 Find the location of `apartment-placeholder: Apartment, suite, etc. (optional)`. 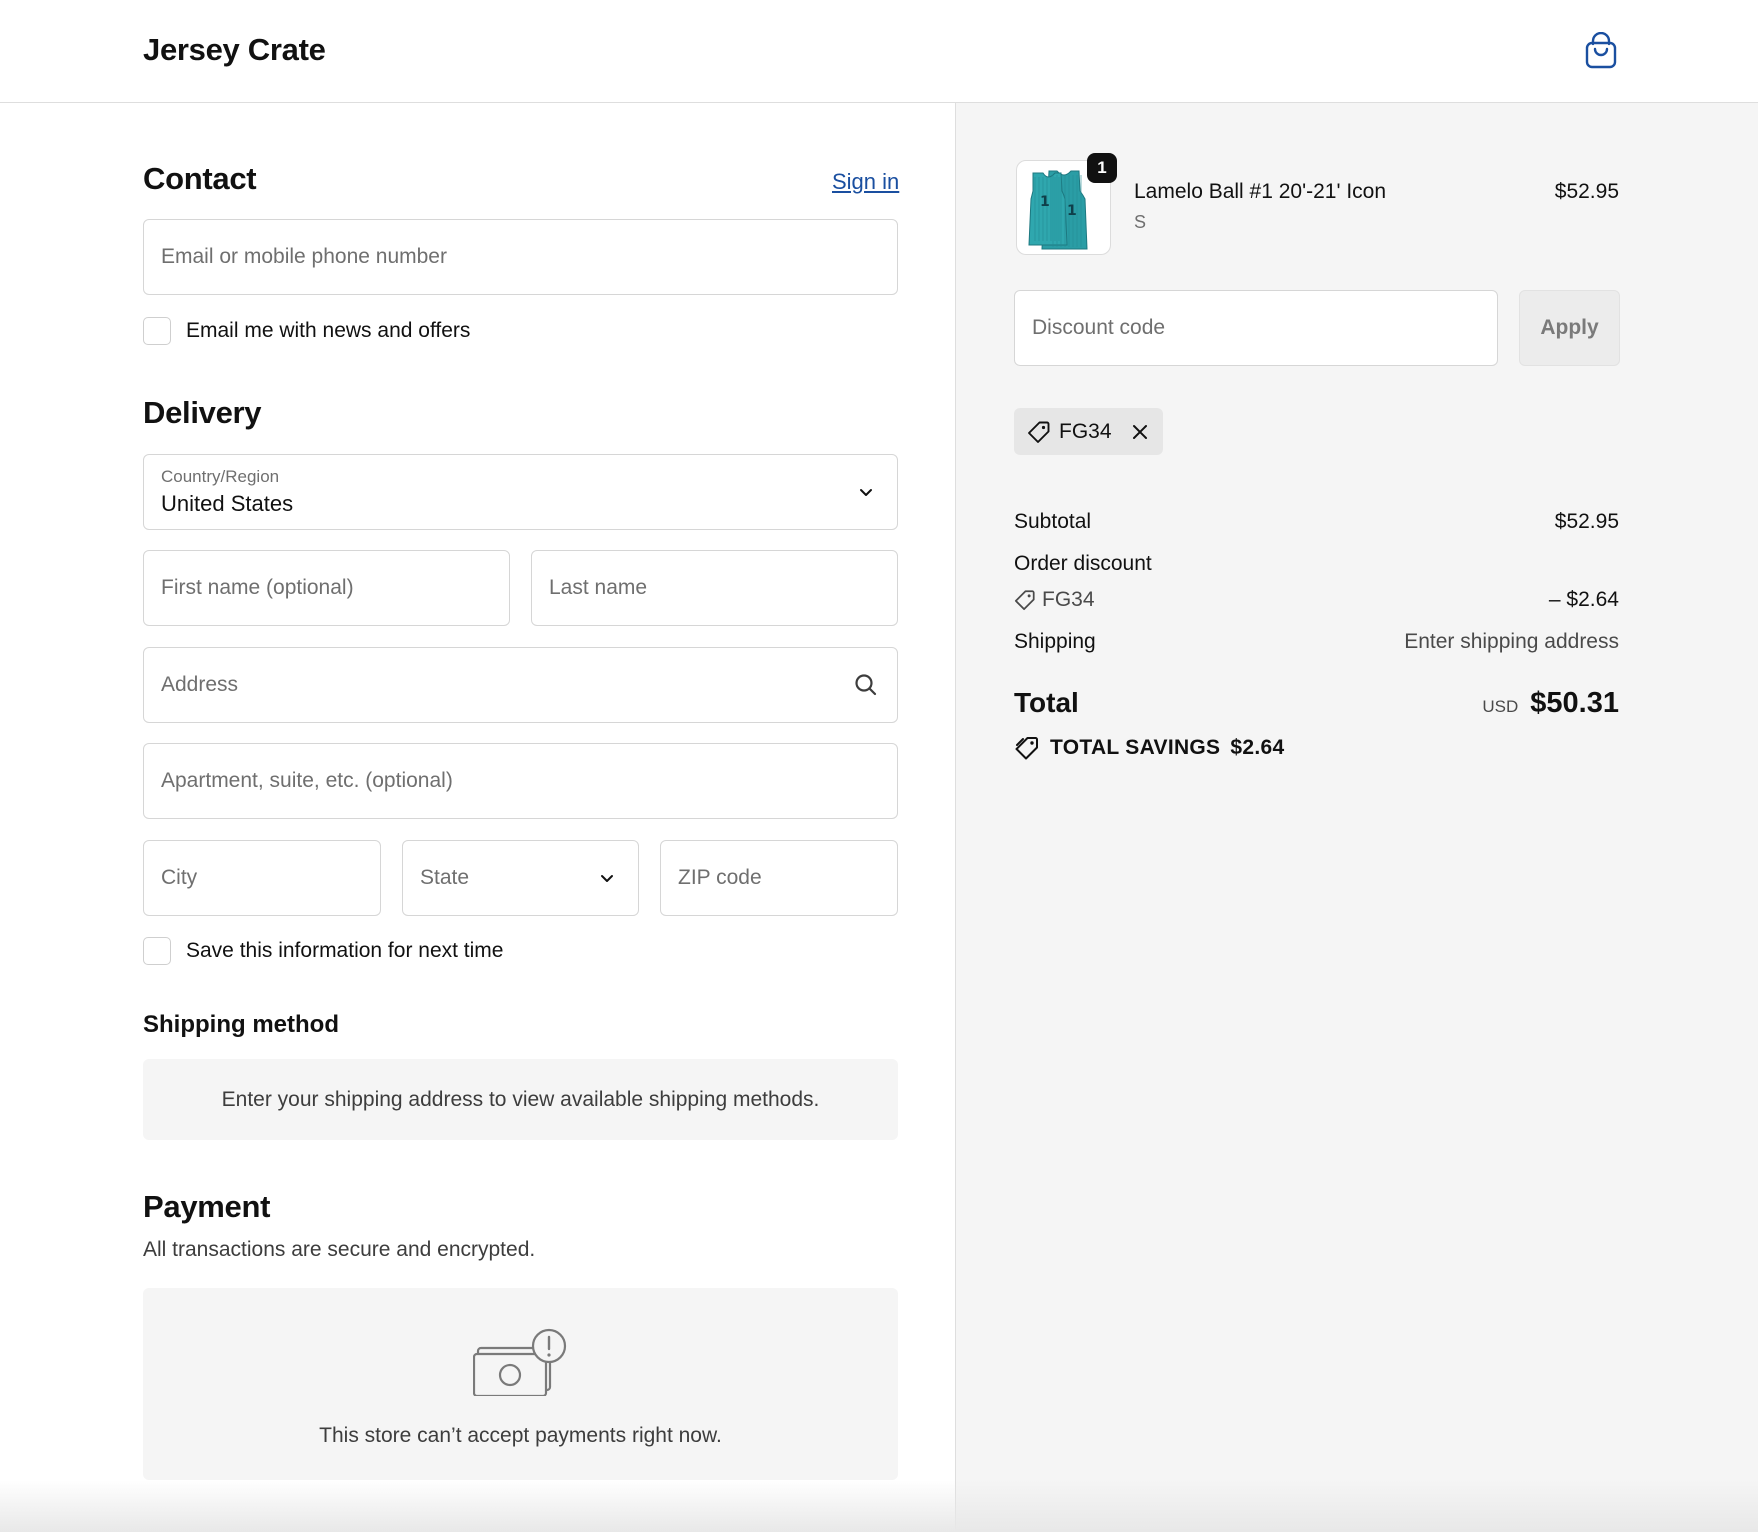

apartment-placeholder: Apartment, suite, etc. (optional) is located at coordinates (307, 780).